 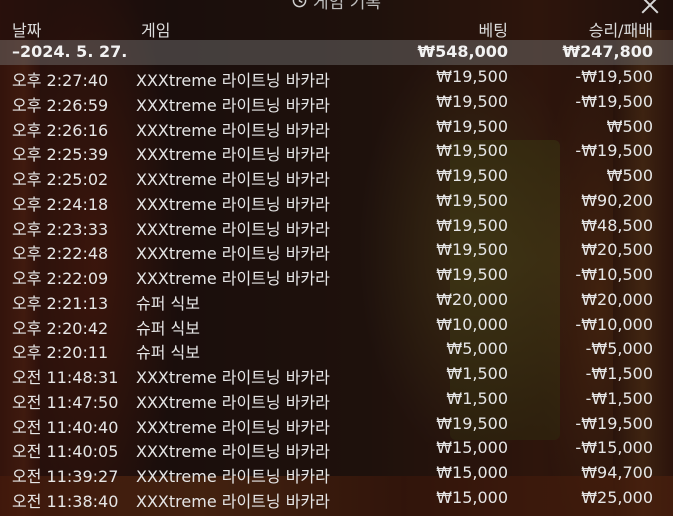 I want to click on row-time: 오전 11:40:05, so click(x=65, y=452).